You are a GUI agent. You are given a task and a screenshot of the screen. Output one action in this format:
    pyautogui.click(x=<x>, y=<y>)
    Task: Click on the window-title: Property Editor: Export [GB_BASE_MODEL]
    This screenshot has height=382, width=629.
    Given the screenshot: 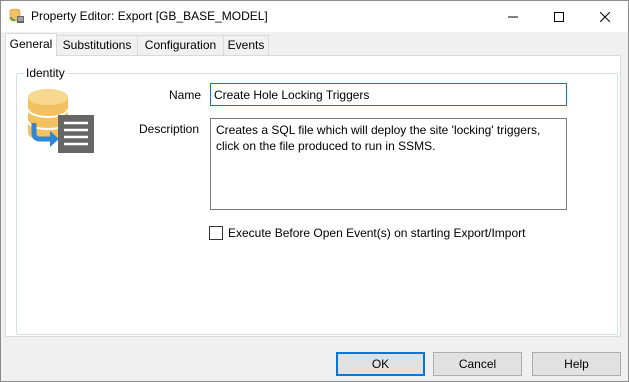 What is the action you would take?
    pyautogui.click(x=149, y=16)
    